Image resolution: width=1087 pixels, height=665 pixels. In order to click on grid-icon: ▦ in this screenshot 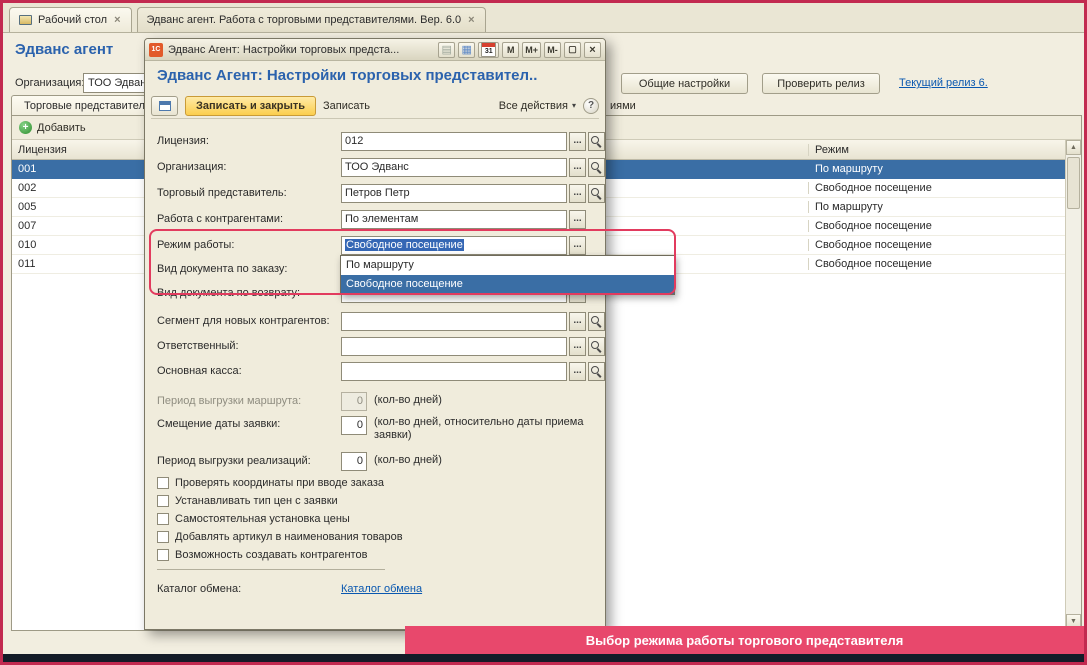, I will do `click(467, 49)`.